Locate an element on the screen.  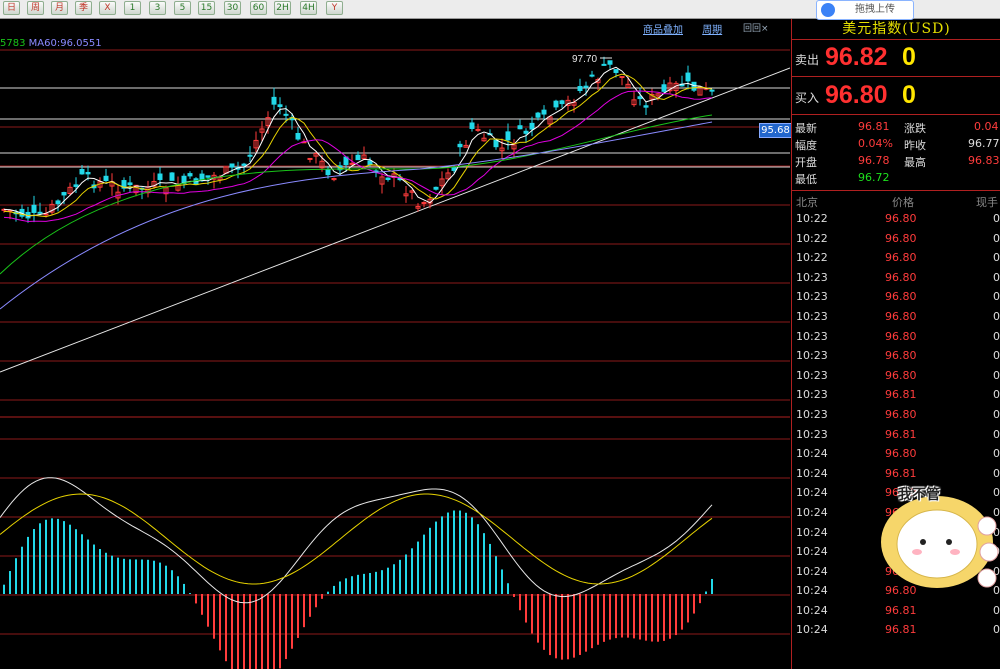
period-button: 15 is located at coordinates (206, 8).